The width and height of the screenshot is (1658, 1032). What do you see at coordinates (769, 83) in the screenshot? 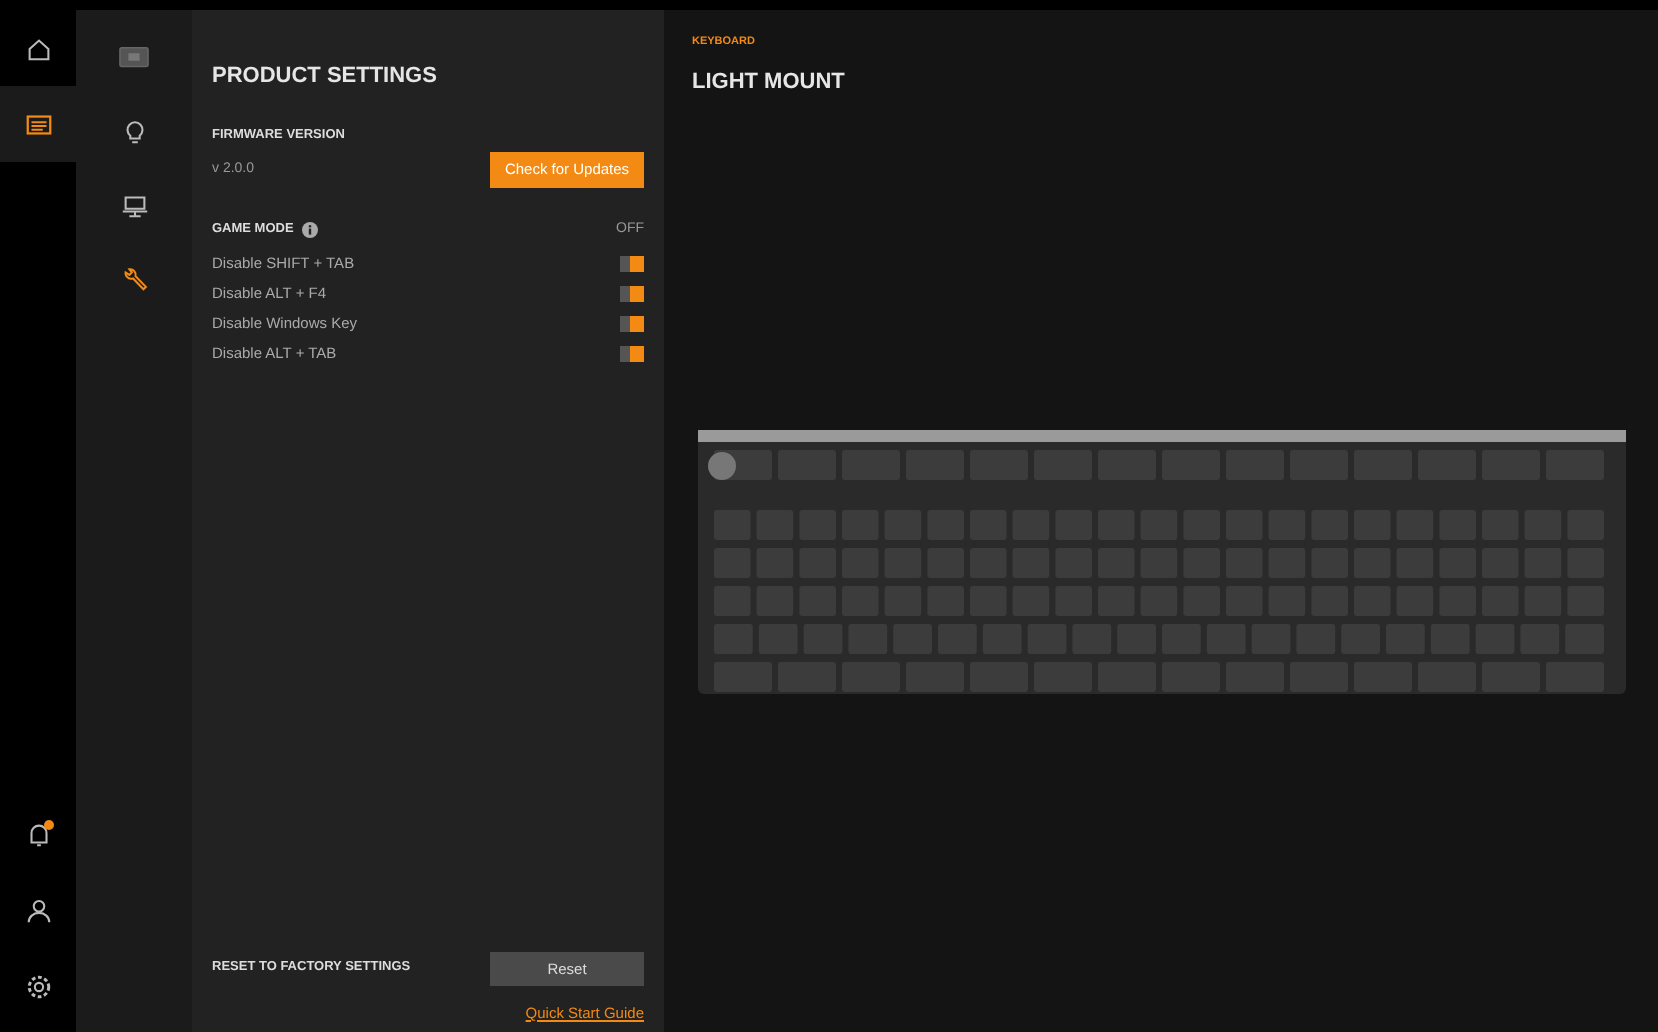
I see `device-name: LIGHT MOUNT` at bounding box center [769, 83].